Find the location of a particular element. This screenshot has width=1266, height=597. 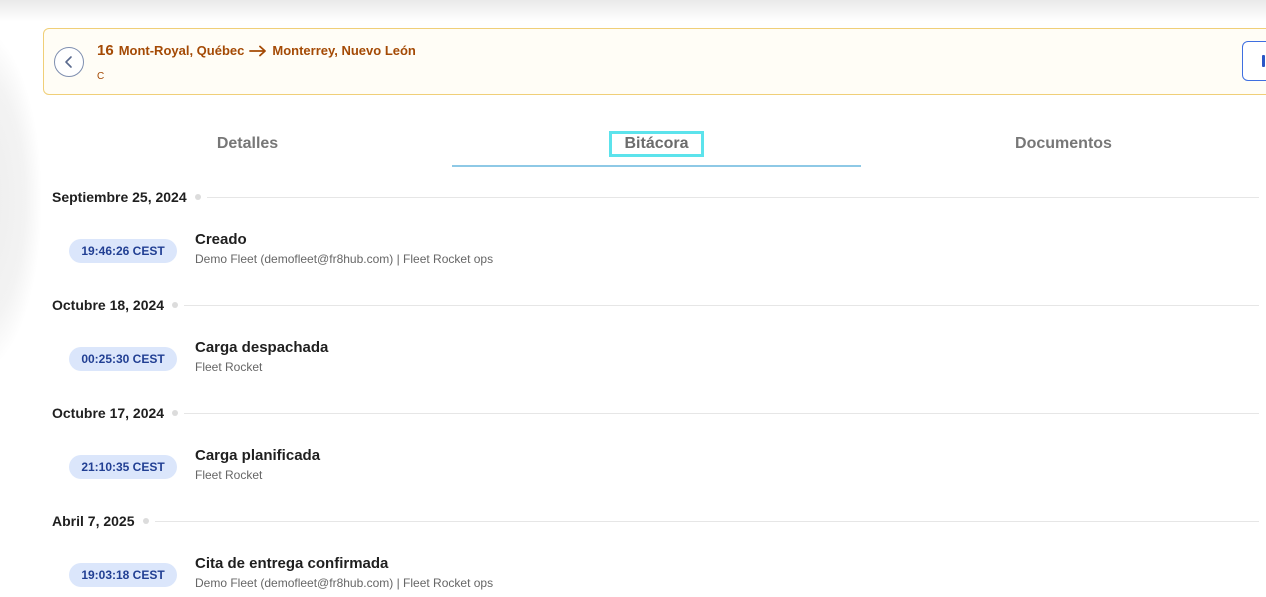

header-action-button is located at coordinates (1254, 61).